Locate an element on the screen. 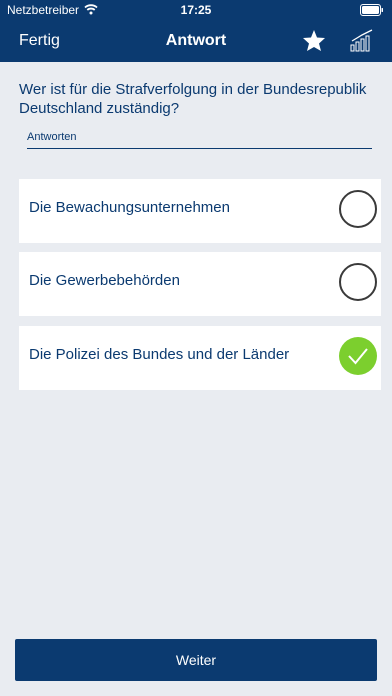 This screenshot has width=392, height=696. next-button: Weiter is located at coordinates (196, 660).